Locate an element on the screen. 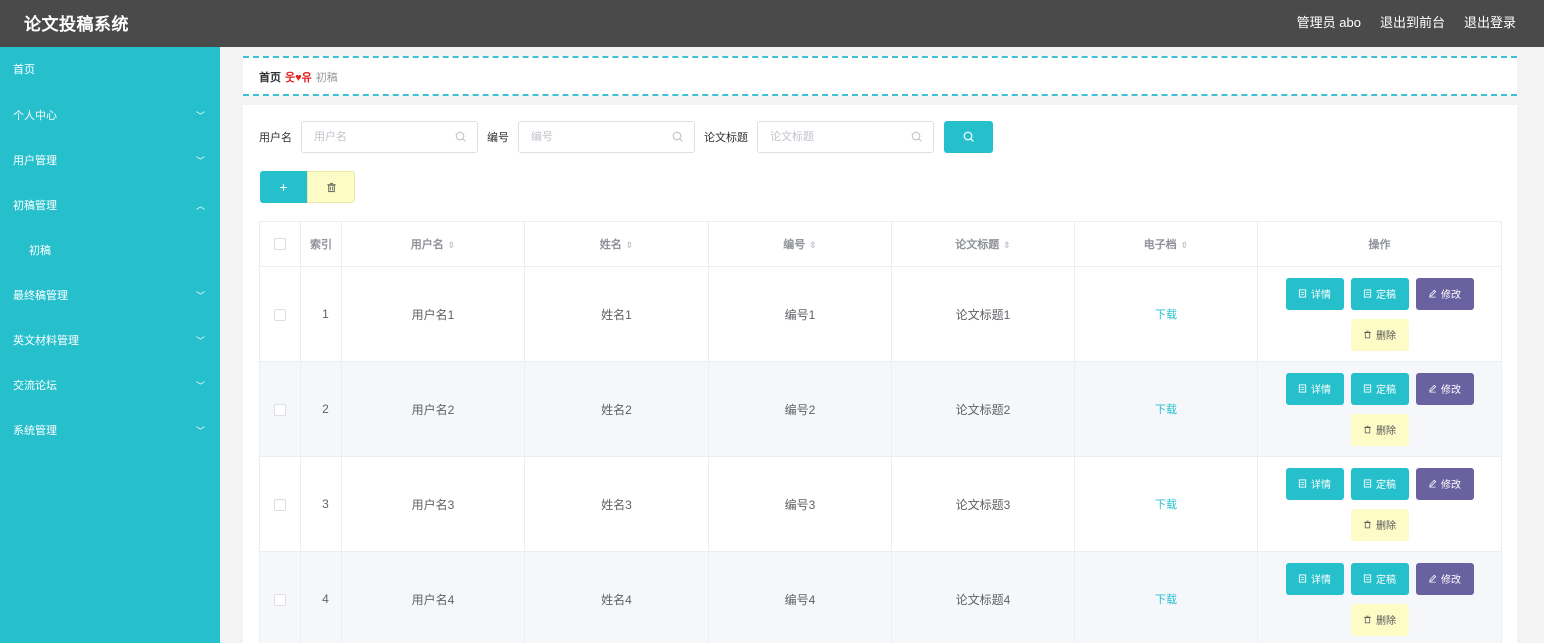 This screenshot has height=643, width=1544. sidebar-item-forum: 交流论坛 ﹀ is located at coordinates (110, 386).